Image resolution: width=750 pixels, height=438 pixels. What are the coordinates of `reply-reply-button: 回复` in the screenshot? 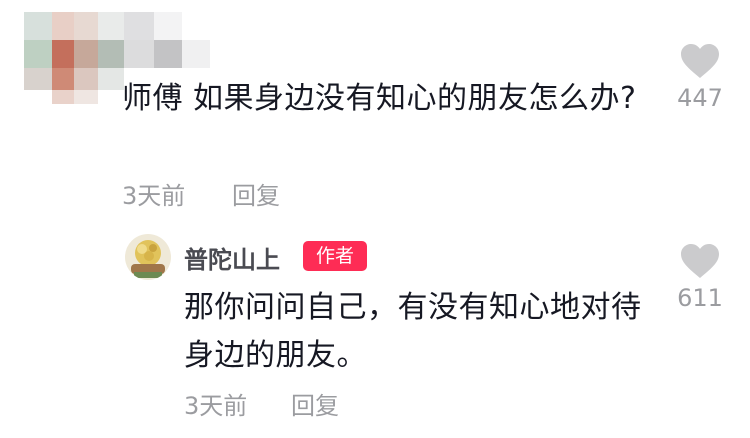 It's located at (315, 403).